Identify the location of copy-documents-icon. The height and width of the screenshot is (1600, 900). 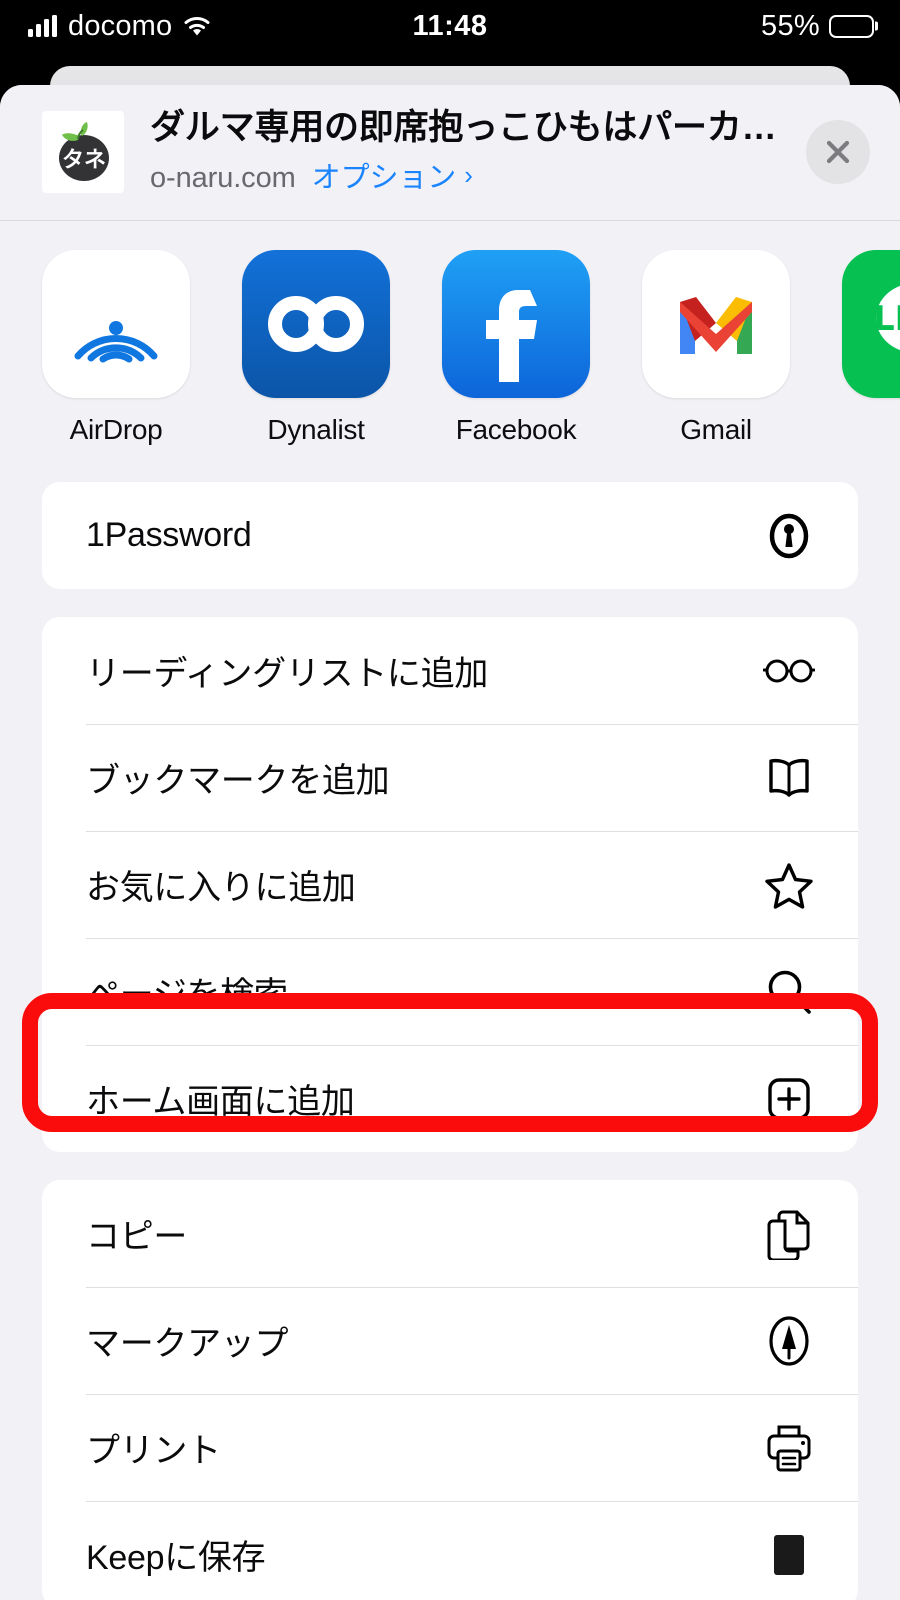
(789, 1234).